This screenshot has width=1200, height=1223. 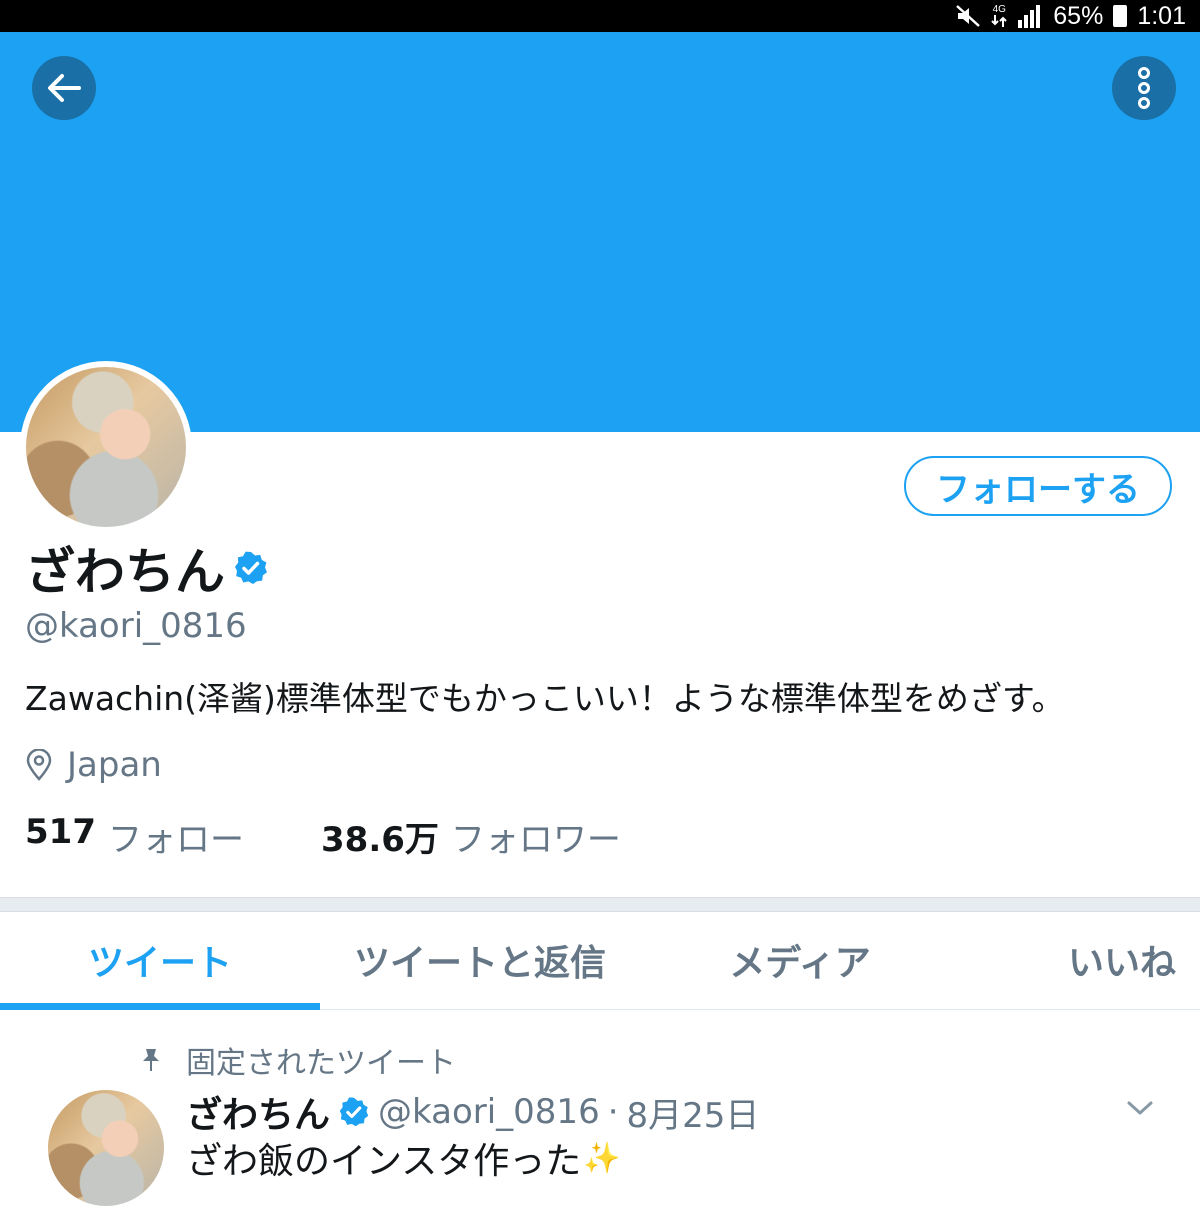 What do you see at coordinates (1030, 16) in the screenshot?
I see `signal-icon` at bounding box center [1030, 16].